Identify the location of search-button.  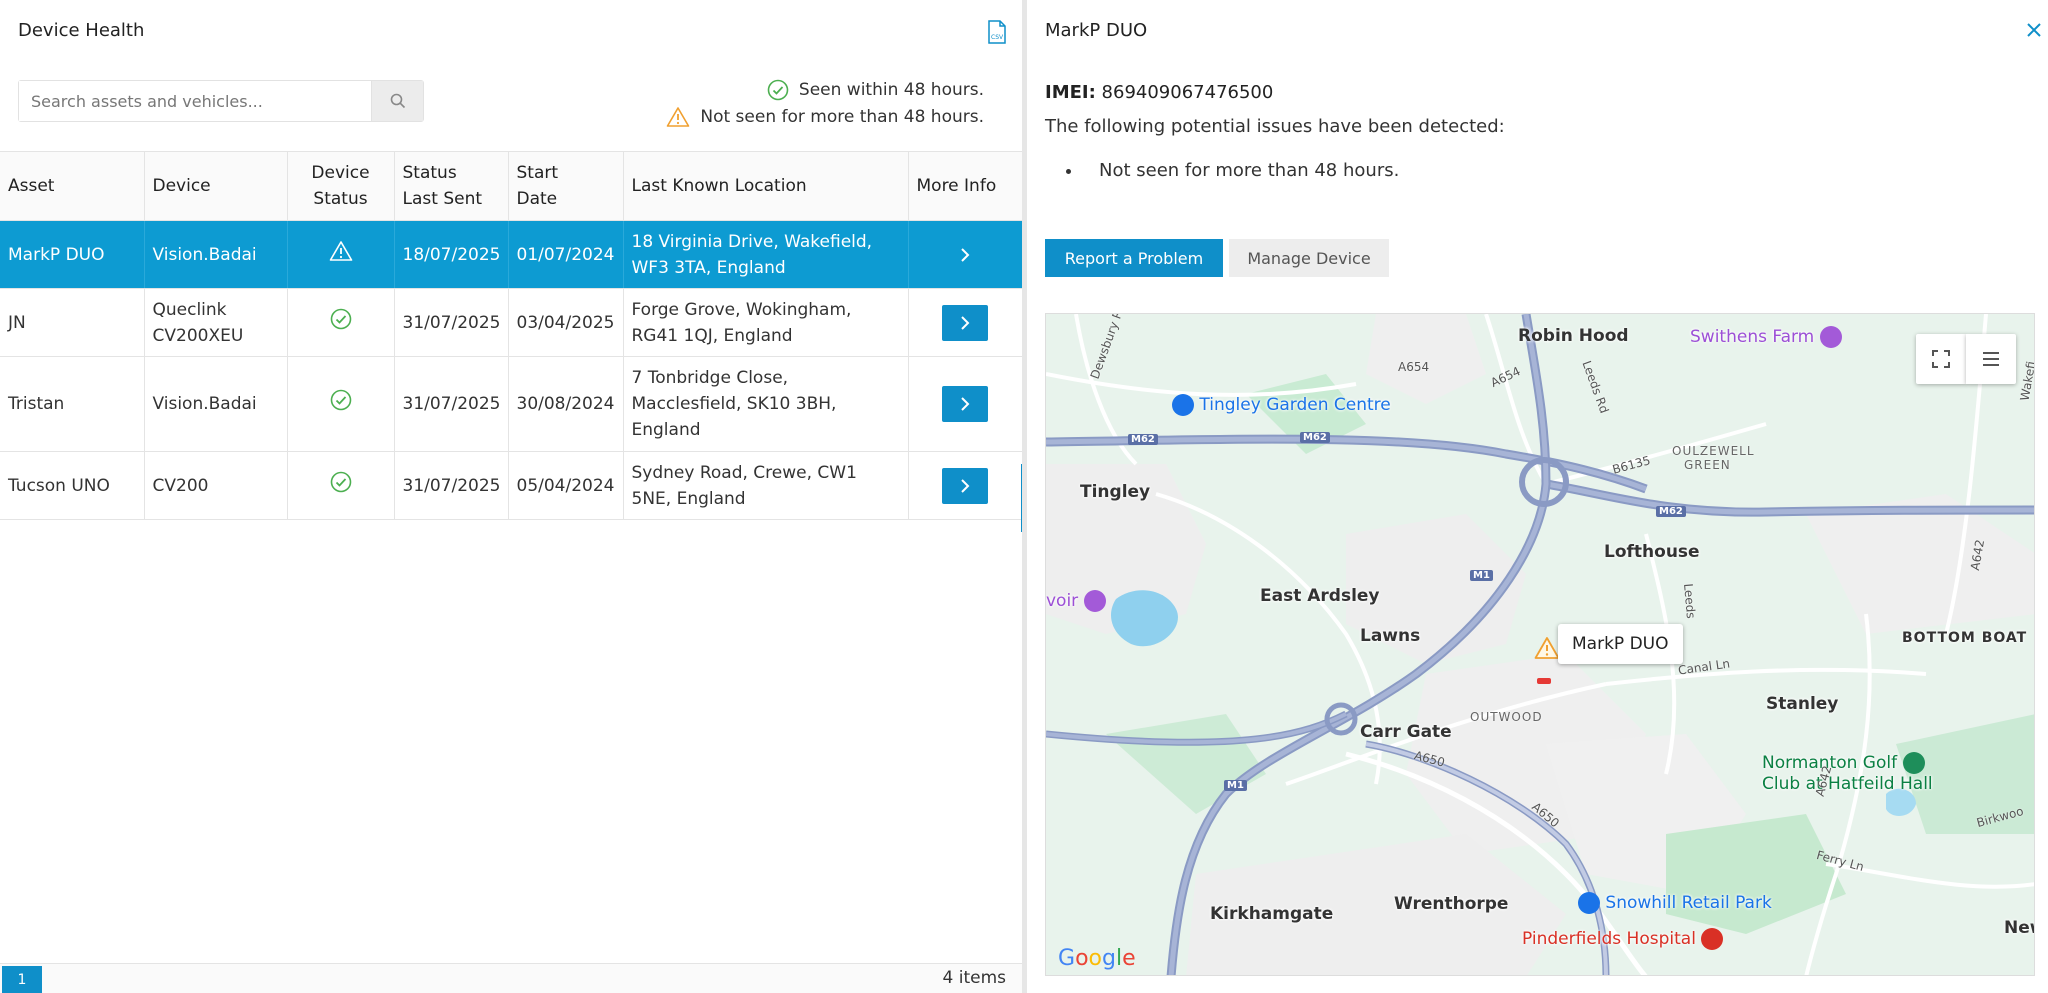
(397, 101).